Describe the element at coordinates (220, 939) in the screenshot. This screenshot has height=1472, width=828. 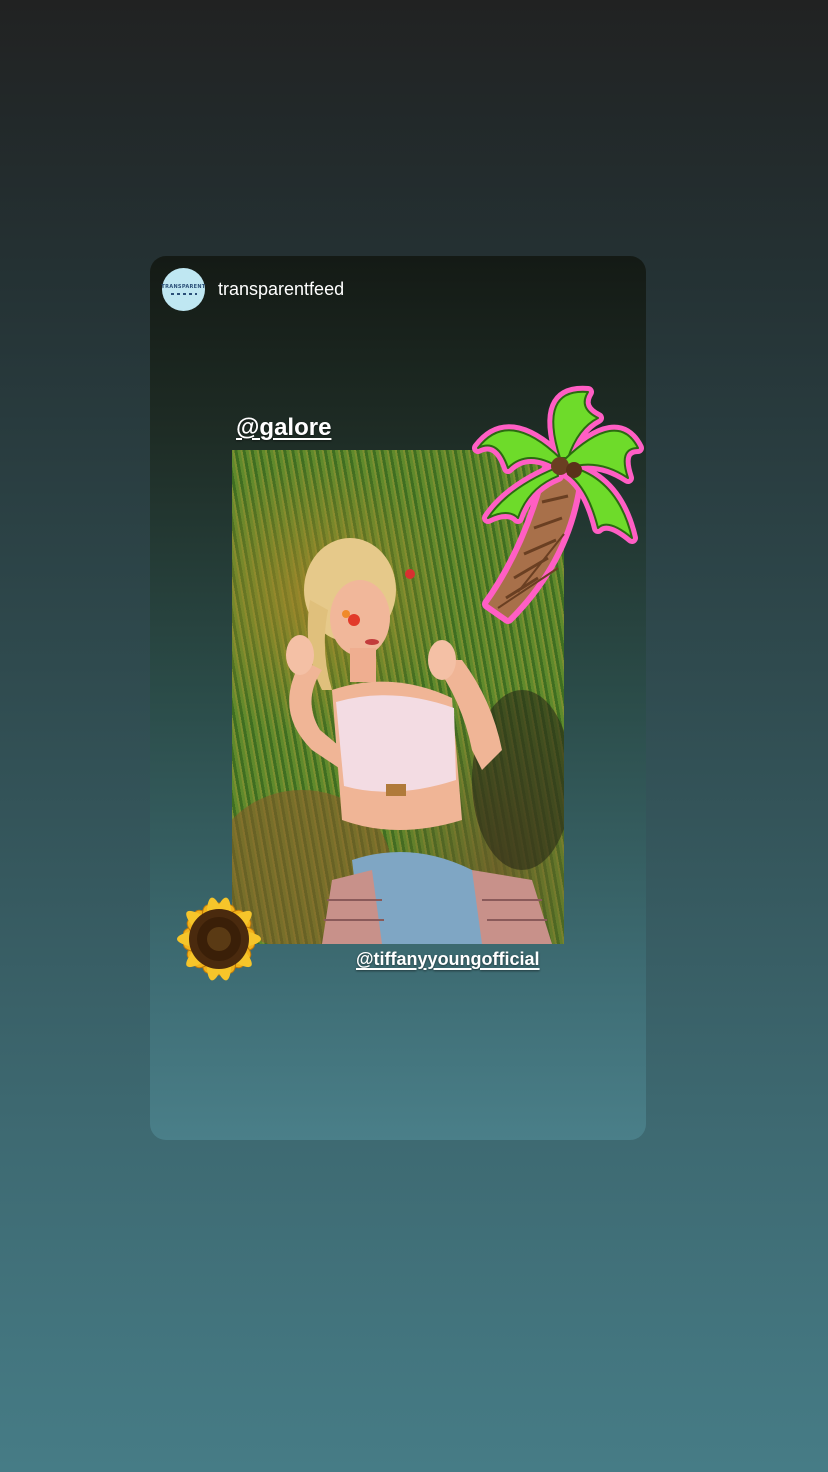
I see `sunflower-sticker` at that location.